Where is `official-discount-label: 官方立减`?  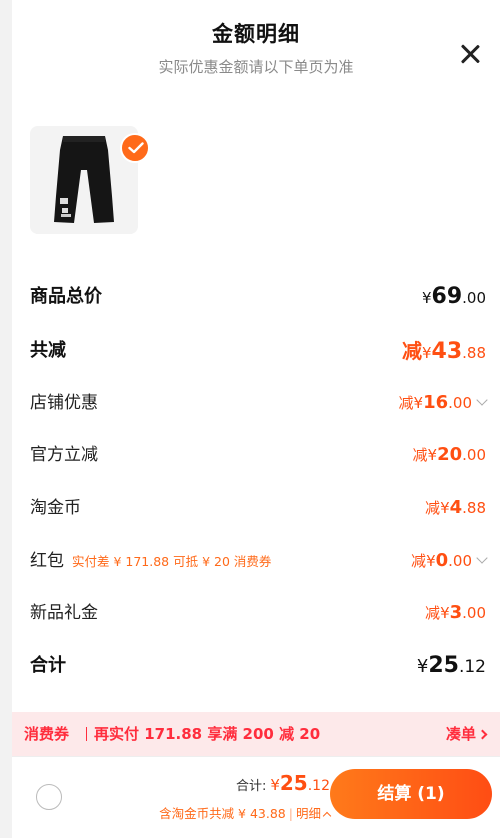
official-discount-label: 官方立减 is located at coordinates (64, 455).